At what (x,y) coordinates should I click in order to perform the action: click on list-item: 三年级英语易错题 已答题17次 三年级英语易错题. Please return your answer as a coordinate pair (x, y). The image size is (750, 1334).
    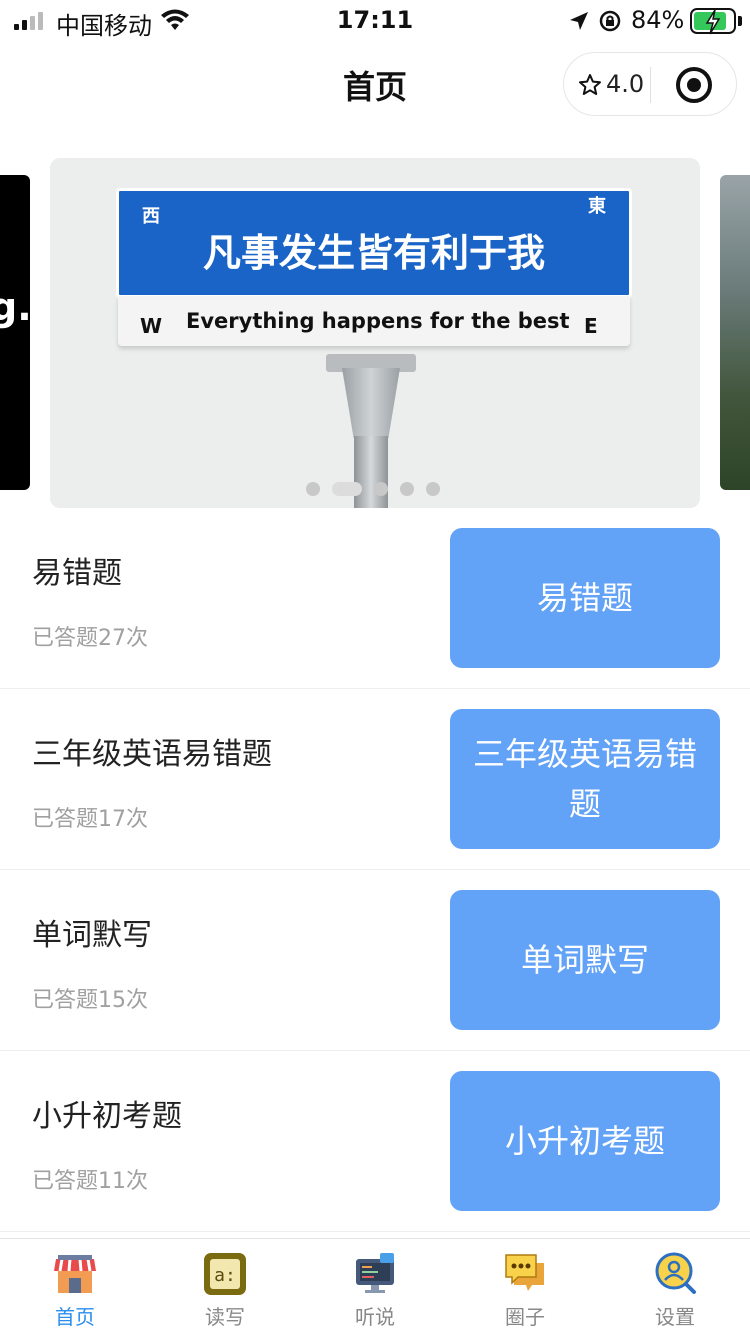
    Looking at the image, I should click on (375, 779).